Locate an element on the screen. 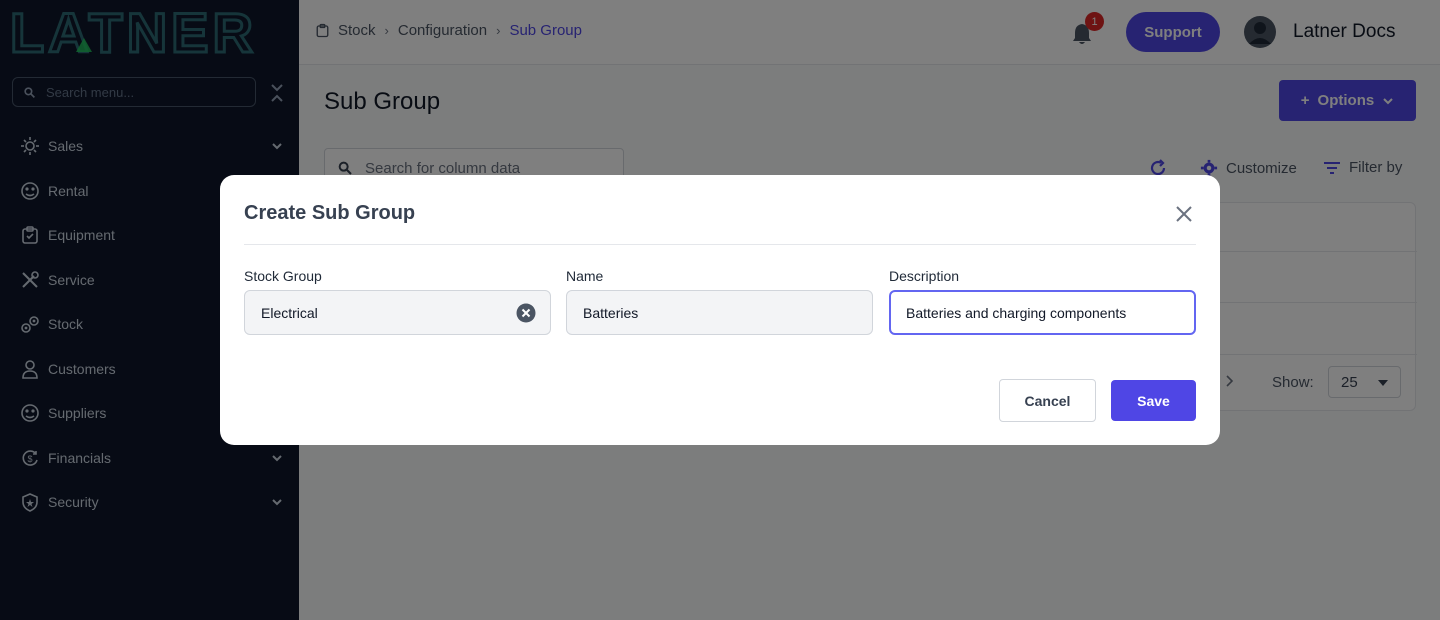  description-field: Batteries and charging components is located at coordinates (1042, 312).